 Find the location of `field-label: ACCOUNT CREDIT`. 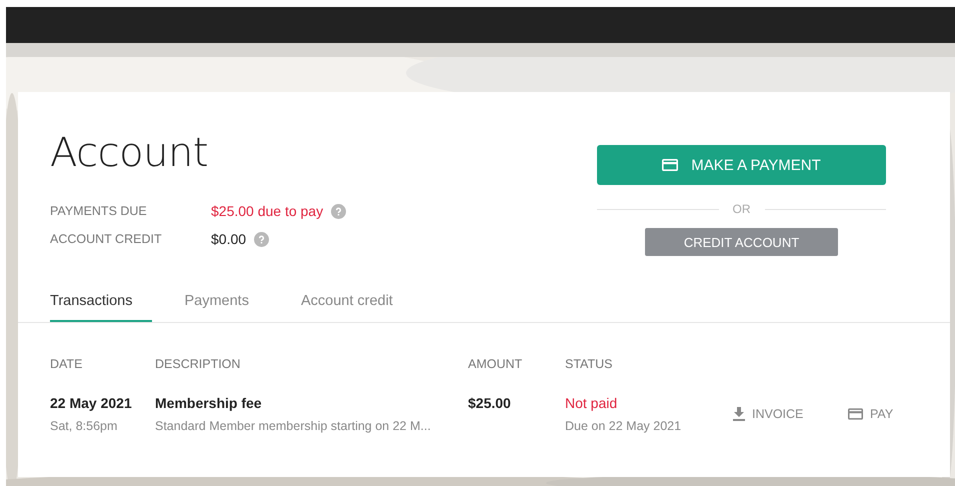

field-label: ACCOUNT CREDIT is located at coordinates (106, 239).